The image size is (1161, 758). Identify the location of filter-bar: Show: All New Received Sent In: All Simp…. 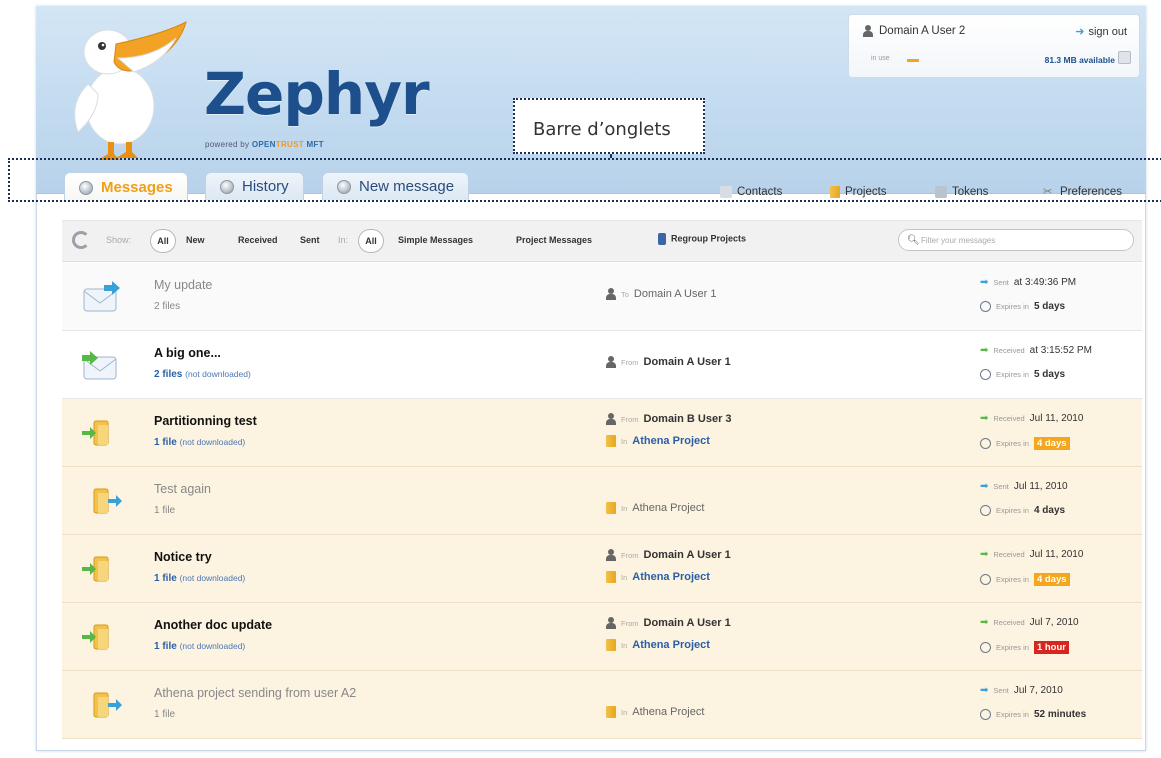
(602, 241).